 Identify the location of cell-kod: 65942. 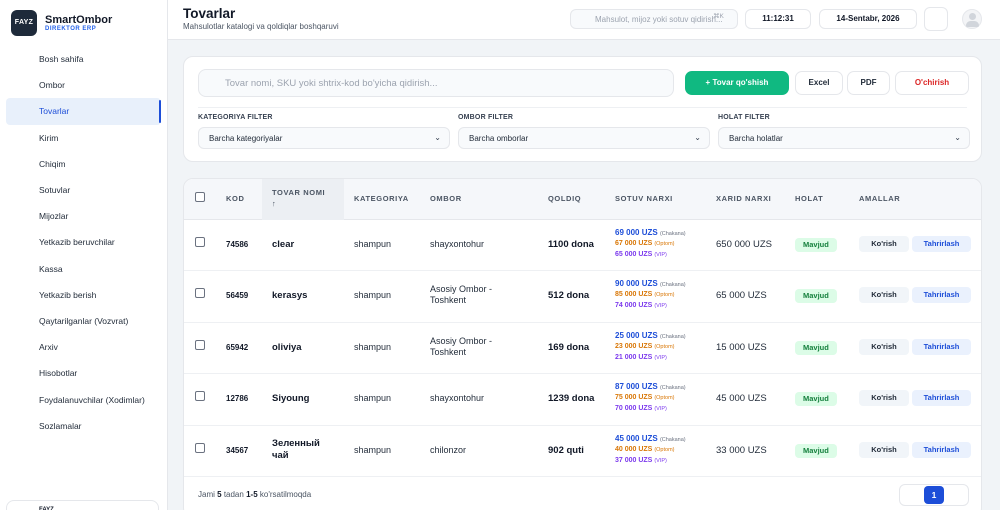
(237, 347).